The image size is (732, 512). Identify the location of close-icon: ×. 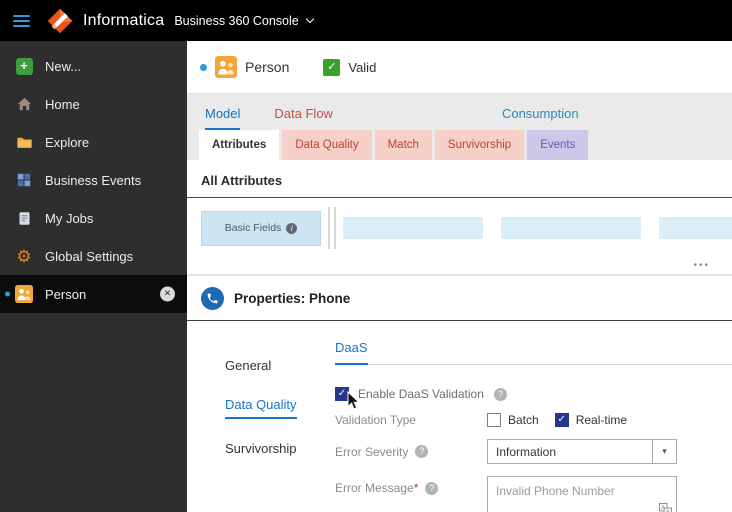
(167, 294).